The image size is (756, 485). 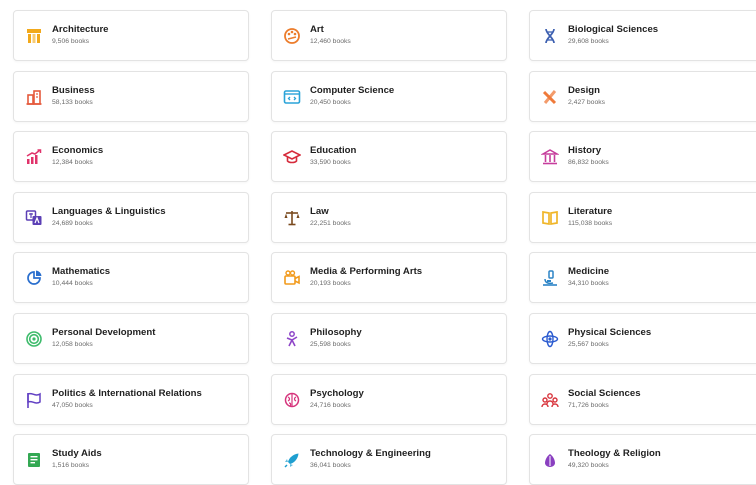 What do you see at coordinates (72, 405) in the screenshot?
I see `category-book-count: 47,050 books` at bounding box center [72, 405].